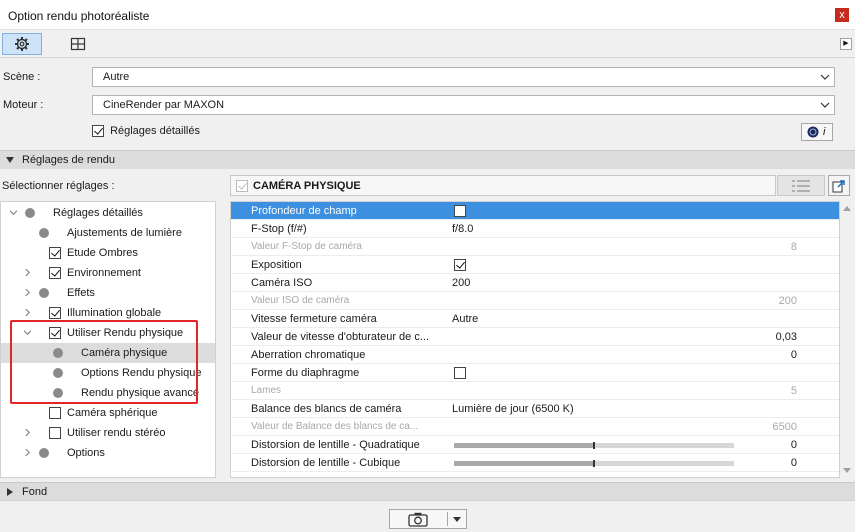 The height and width of the screenshot is (532, 855). What do you see at coordinates (108, 453) in the screenshot?
I see `tree-item: Options` at bounding box center [108, 453].